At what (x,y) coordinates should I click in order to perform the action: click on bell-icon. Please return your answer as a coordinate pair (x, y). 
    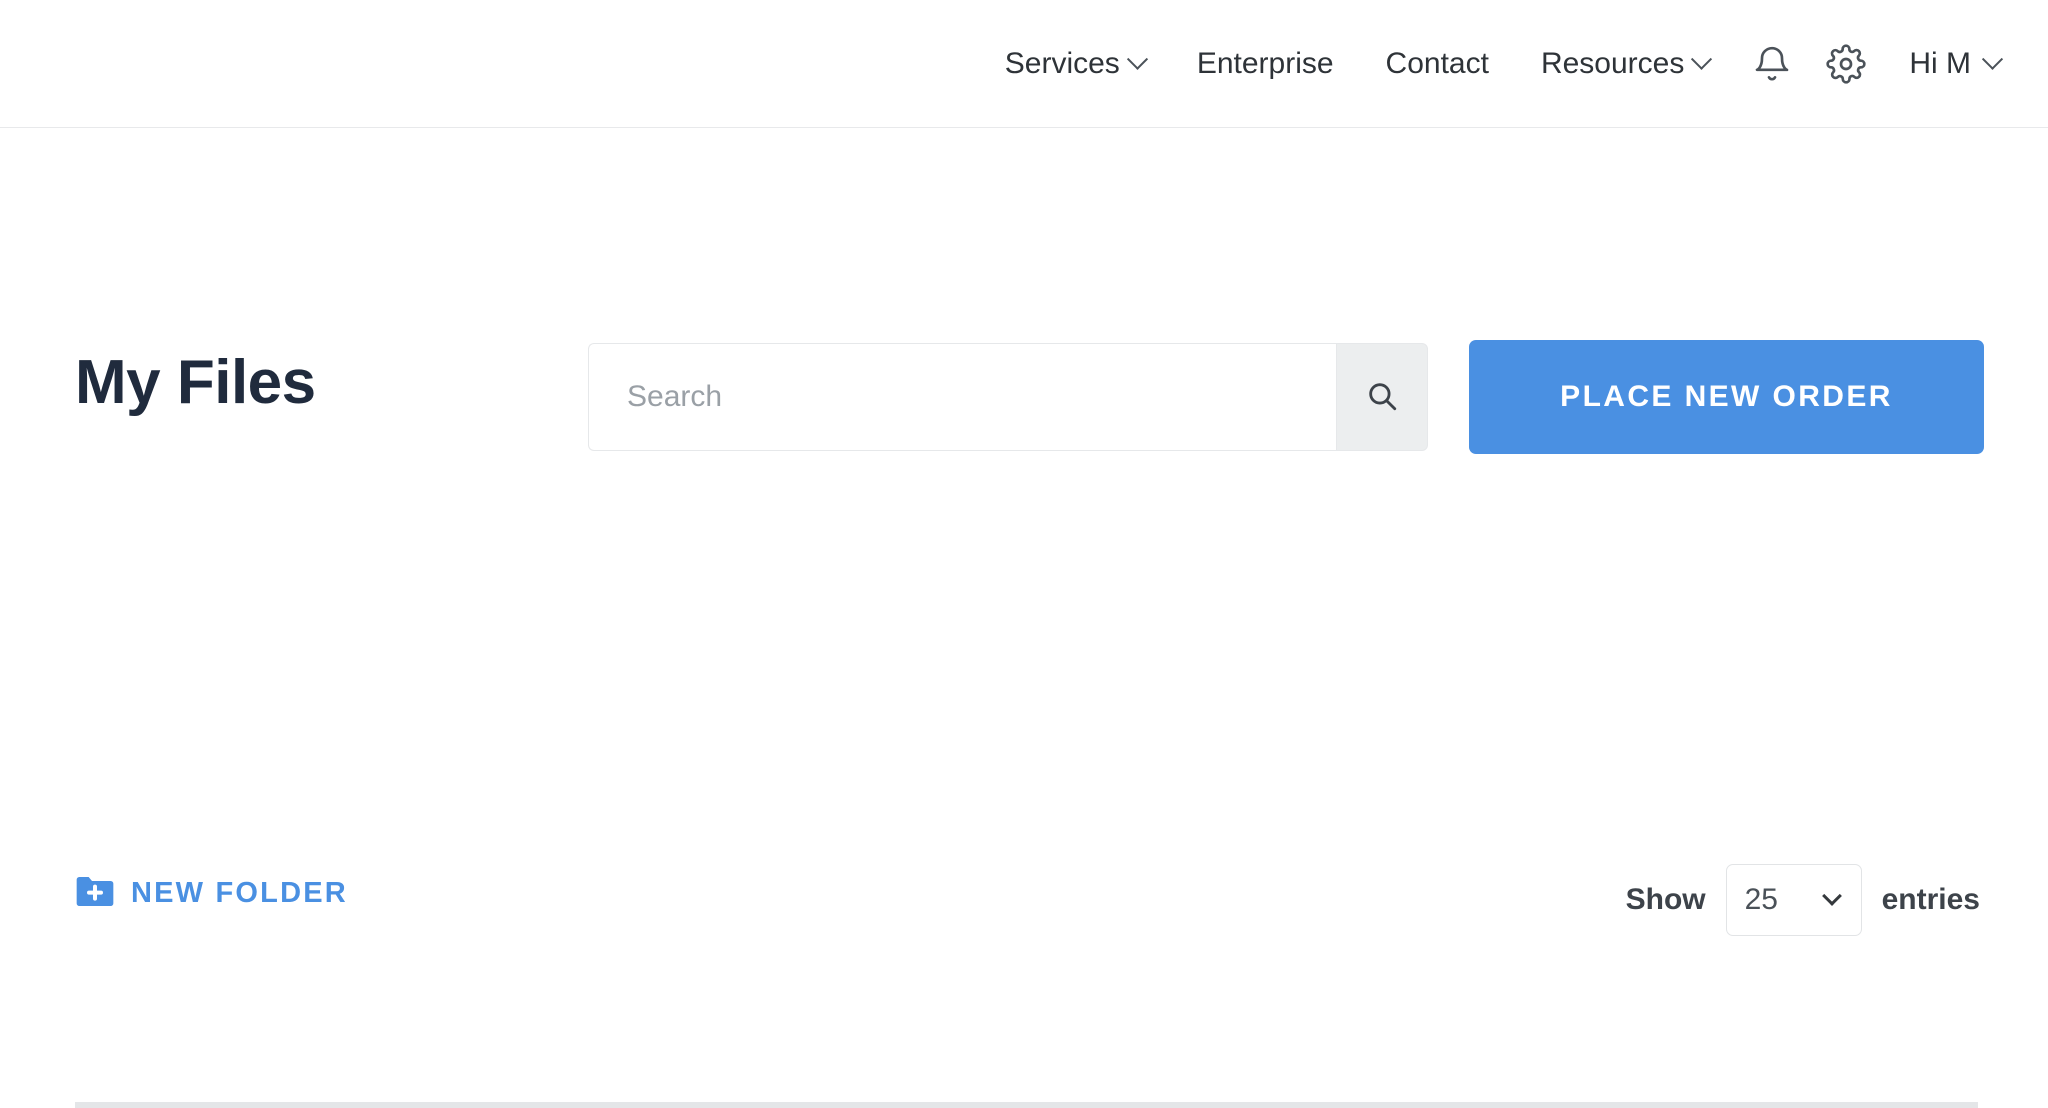
    Looking at the image, I should click on (1772, 64).